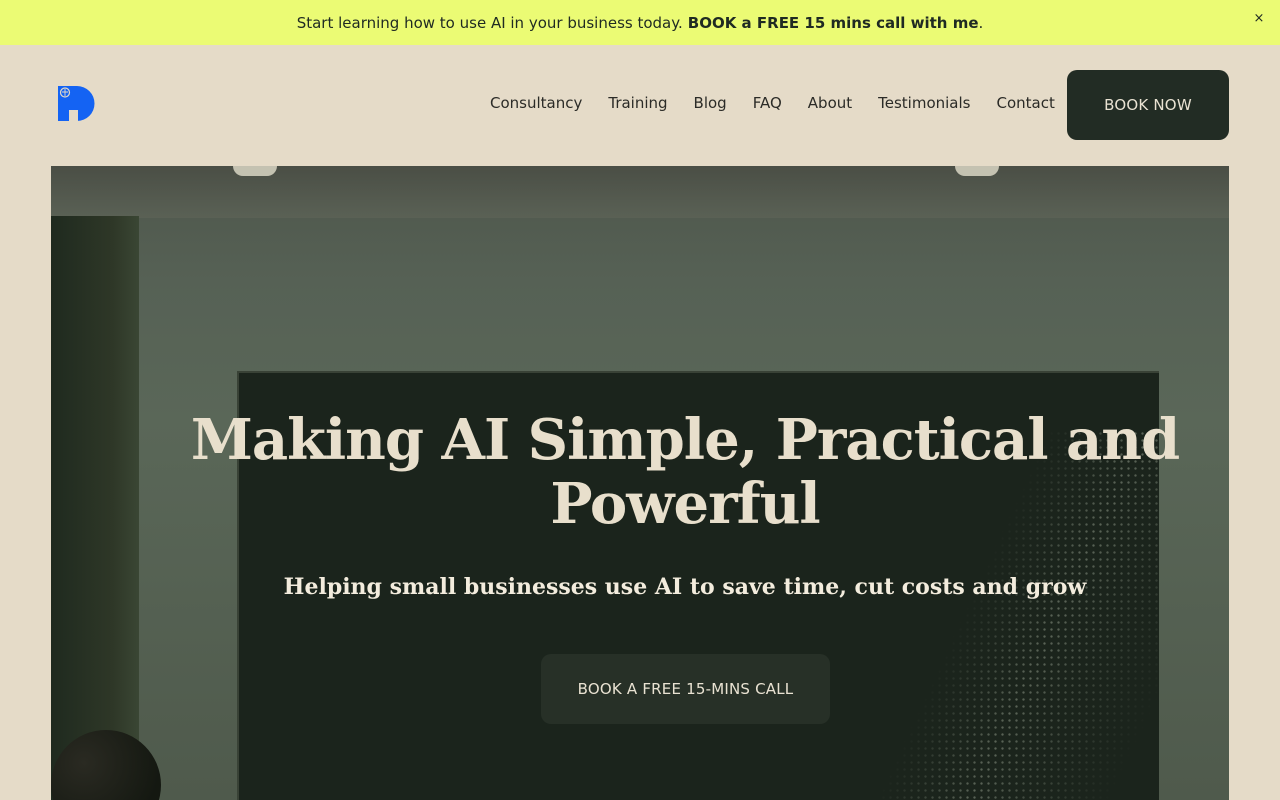  Describe the element at coordinates (536, 103) in the screenshot. I see `nav-consultancy: Consultancy` at that location.